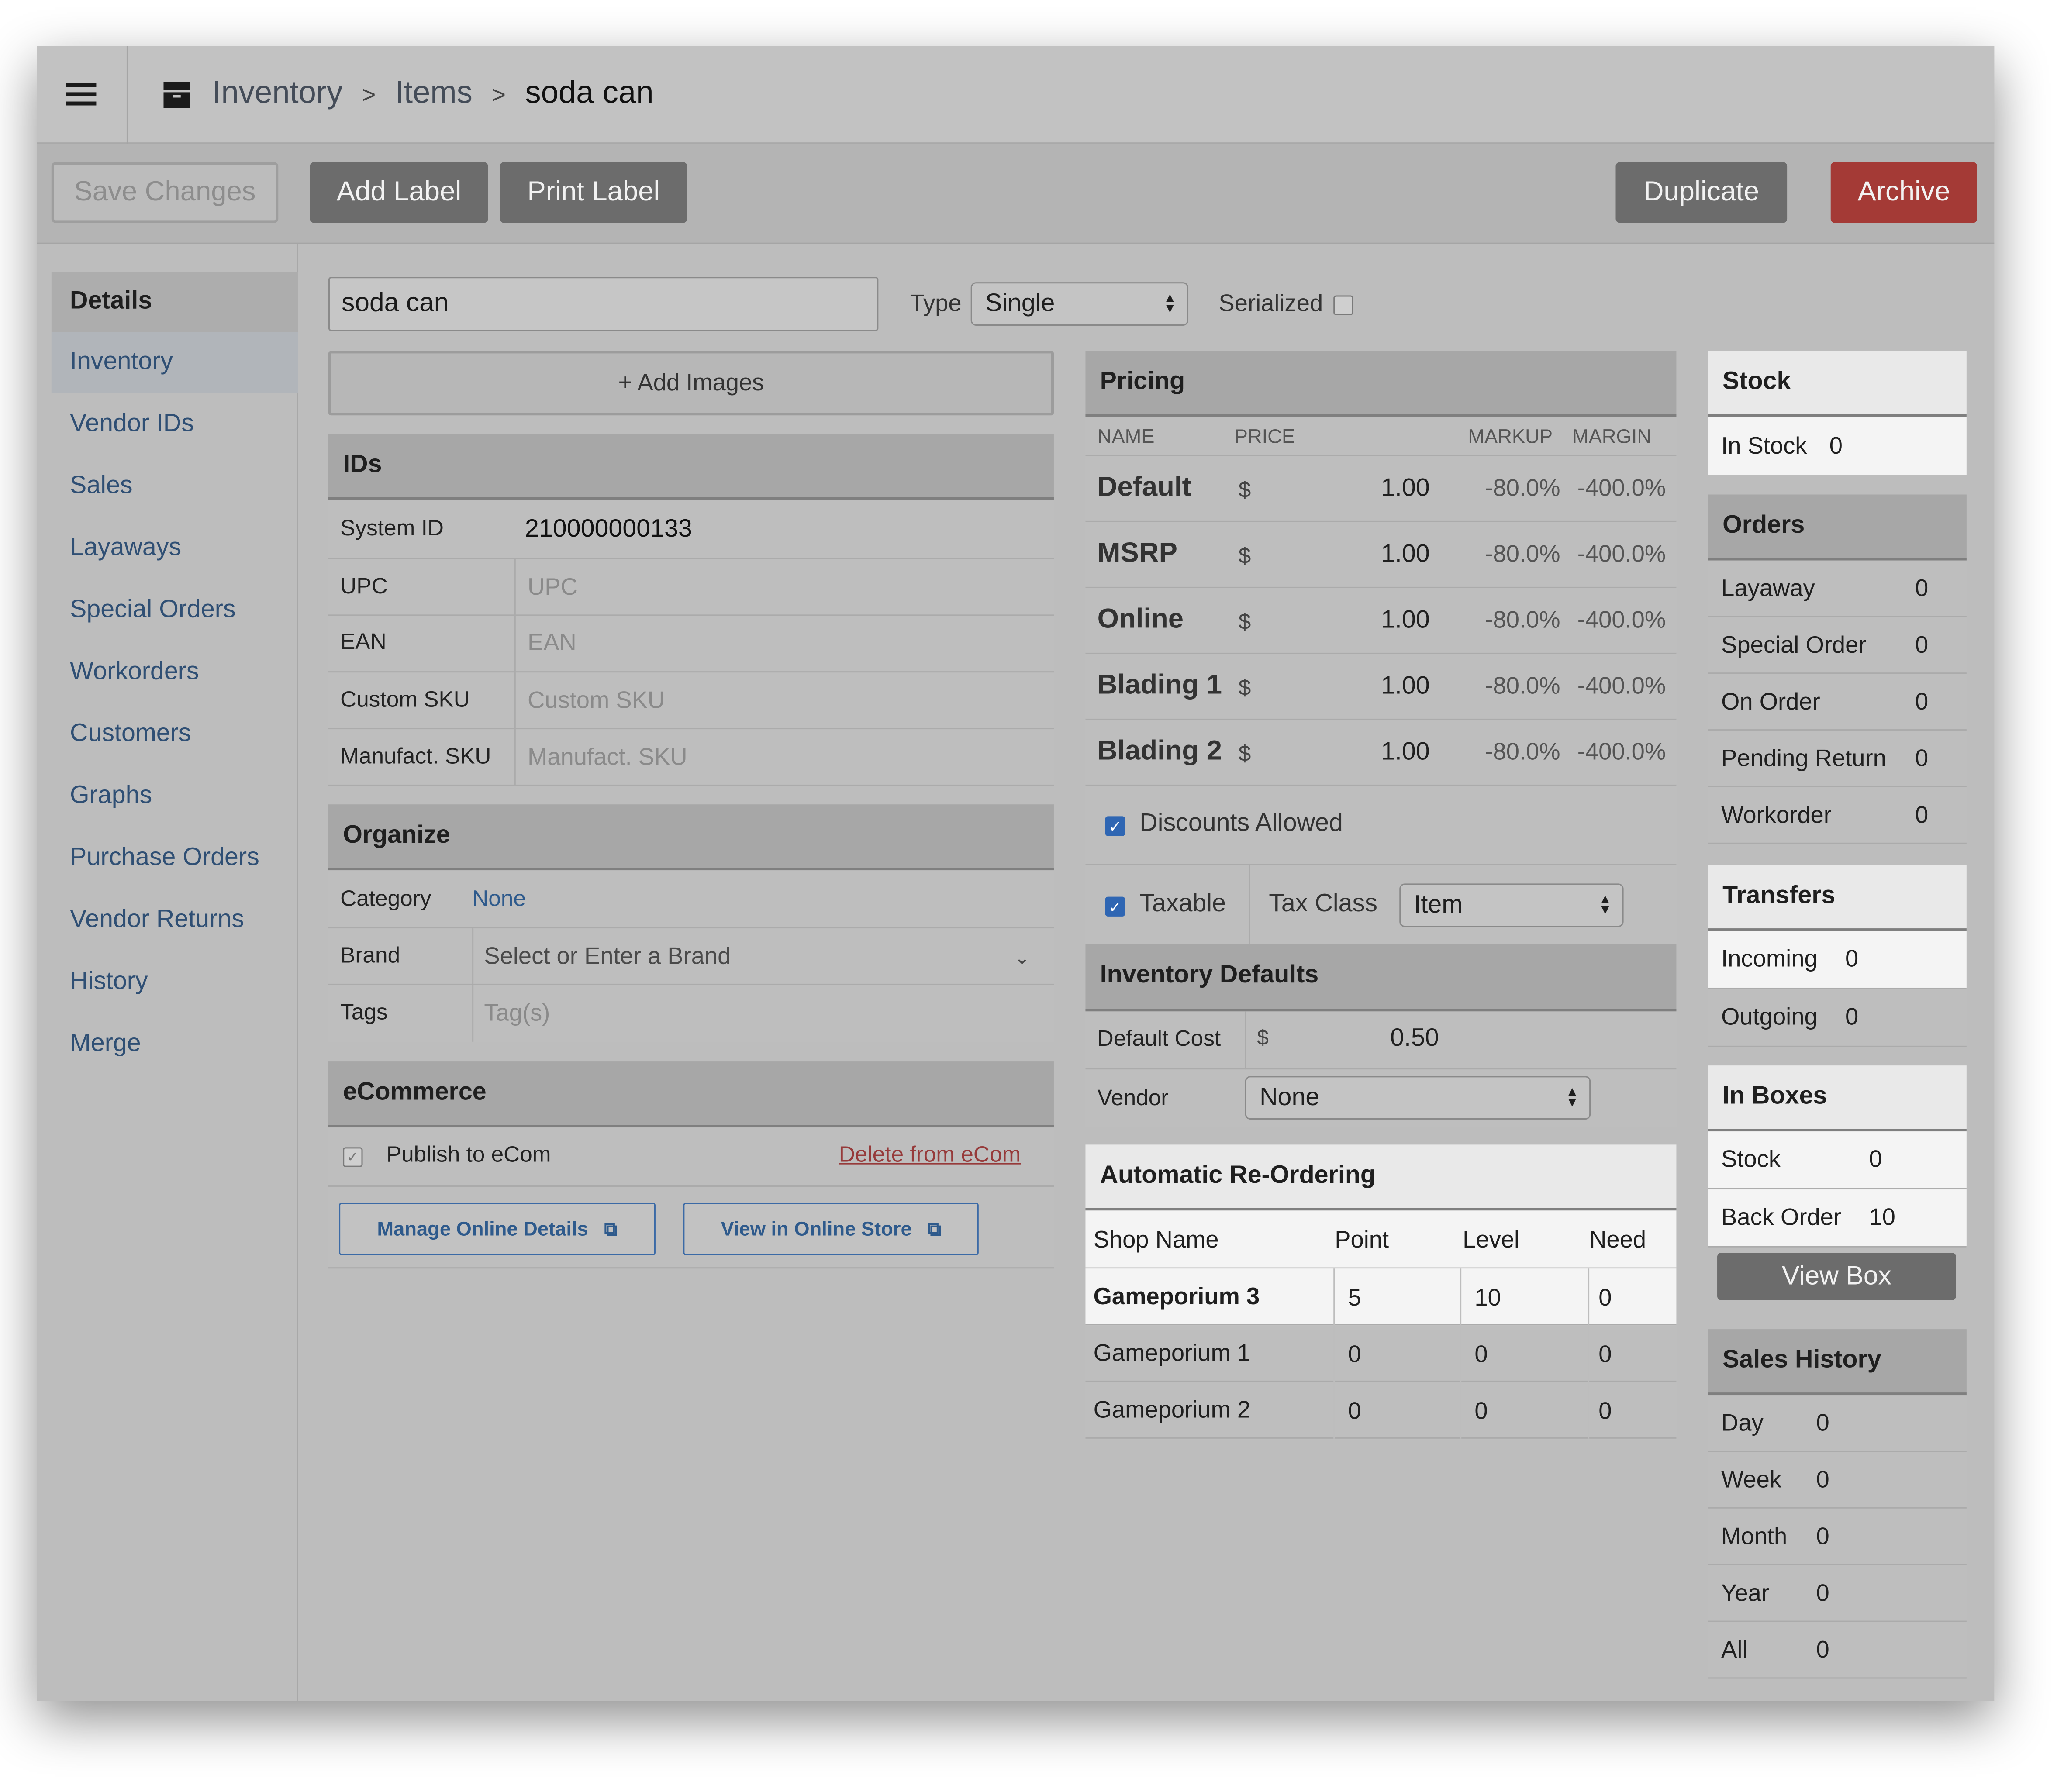  What do you see at coordinates (353, 1157) in the screenshot?
I see `publish-checkbox: ✓` at bounding box center [353, 1157].